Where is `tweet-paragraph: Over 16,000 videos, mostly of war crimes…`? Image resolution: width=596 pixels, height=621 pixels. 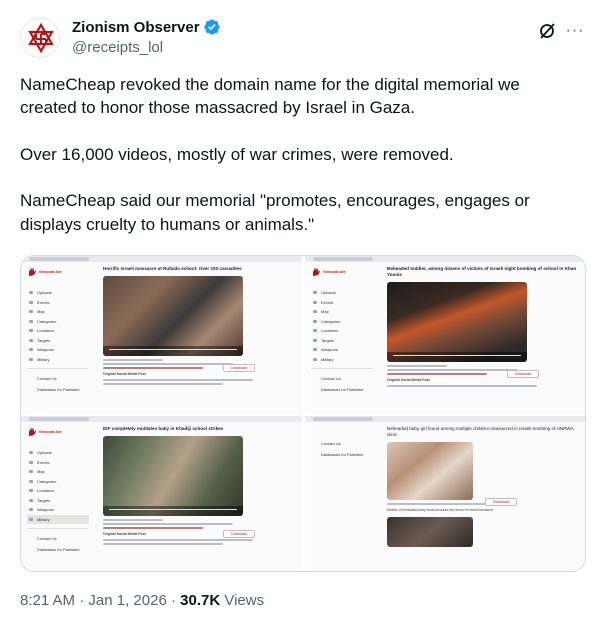 tweet-paragraph: Over 16,000 videos, mostly of war crimes… is located at coordinates (237, 154).